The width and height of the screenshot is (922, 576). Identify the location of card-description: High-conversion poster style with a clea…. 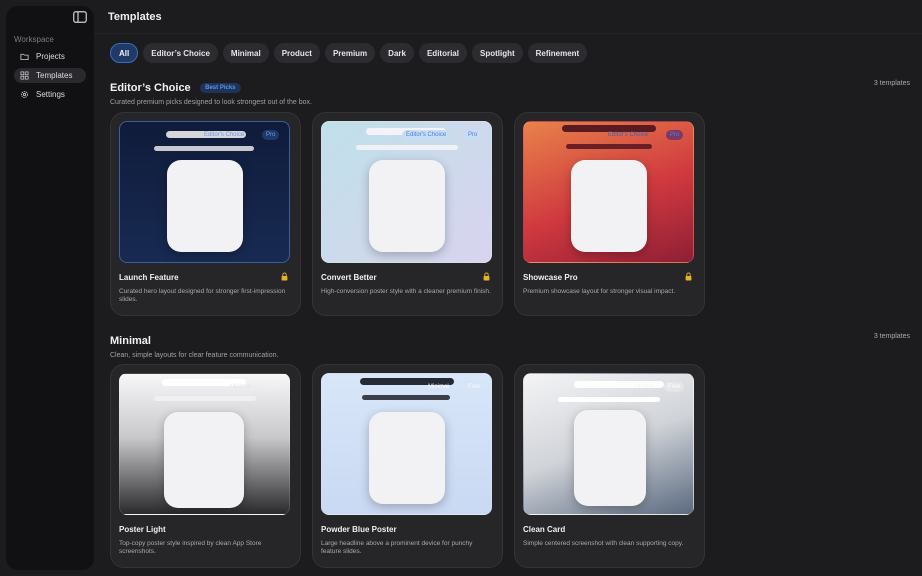
(406, 291).